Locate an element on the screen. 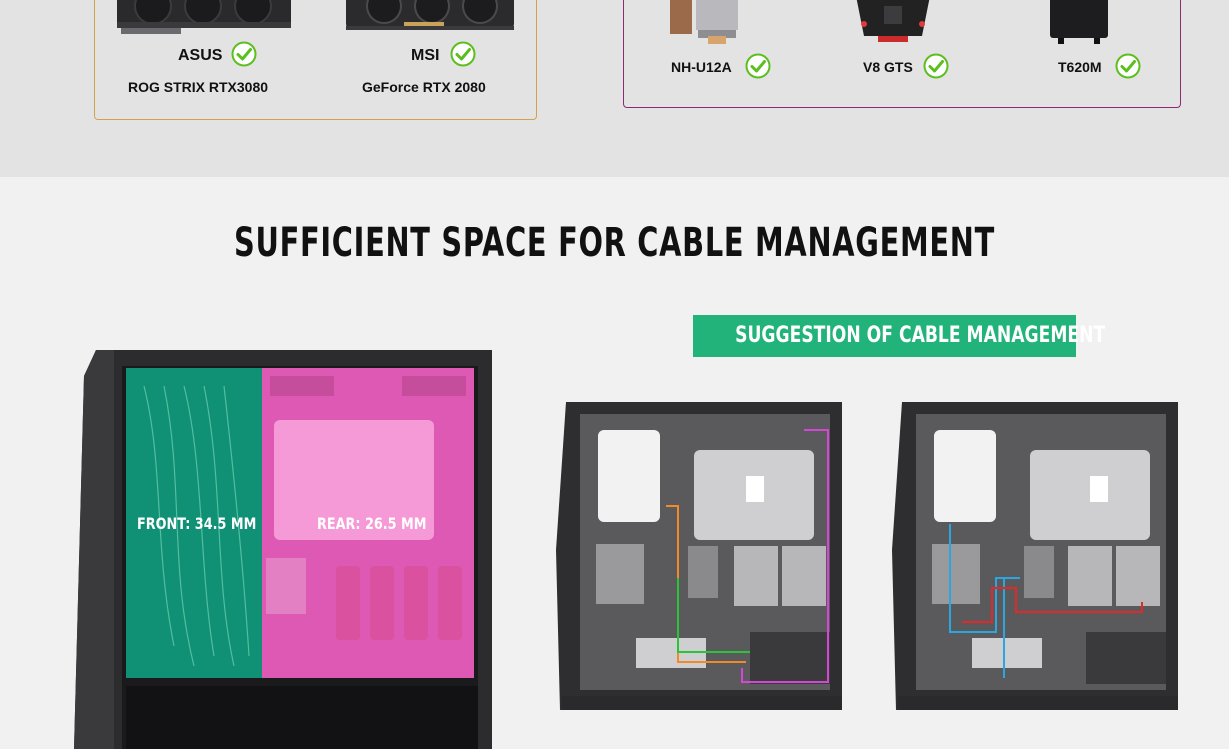 The image size is (1229, 749). cooler-model-t620m: T620M is located at coordinates (1080, 67).